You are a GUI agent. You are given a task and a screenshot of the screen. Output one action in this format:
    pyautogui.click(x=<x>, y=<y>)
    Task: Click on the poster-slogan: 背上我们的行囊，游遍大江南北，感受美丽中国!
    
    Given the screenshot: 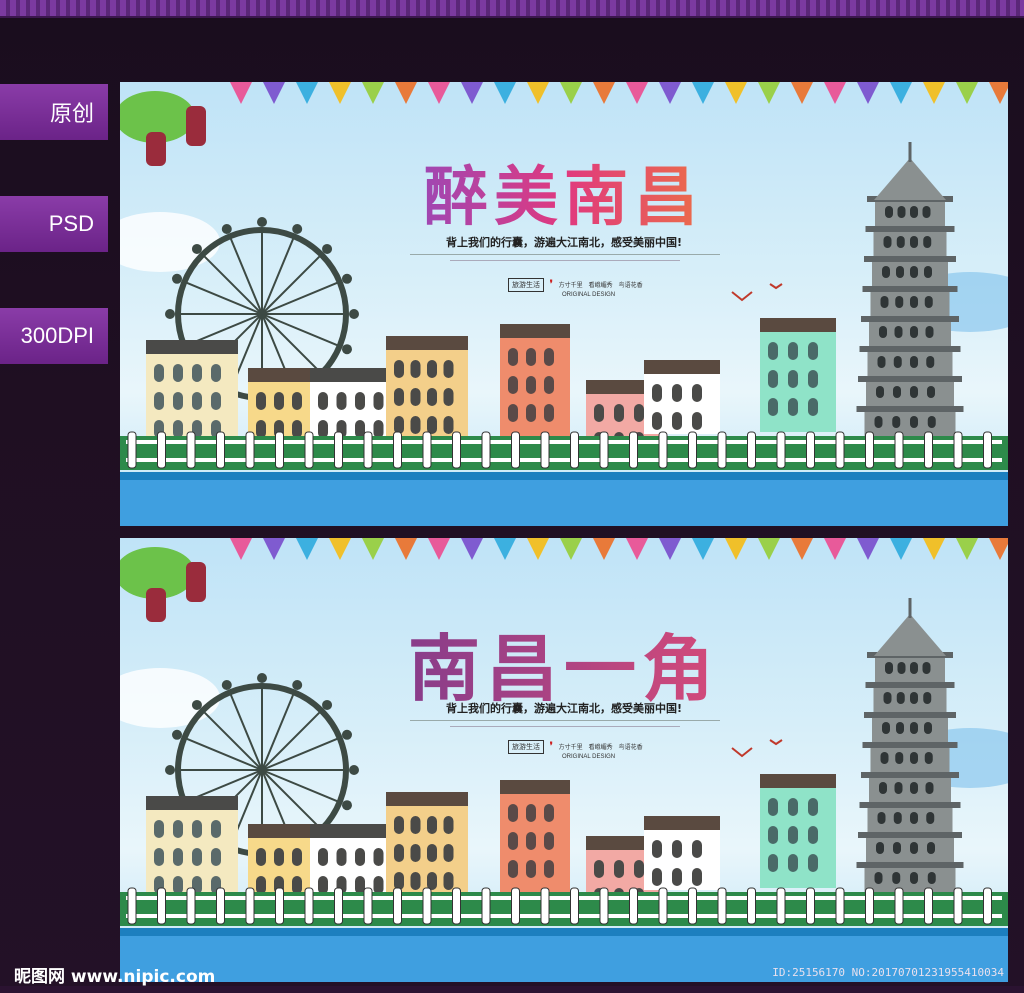 What is the action you would take?
    pyautogui.click(x=563, y=708)
    